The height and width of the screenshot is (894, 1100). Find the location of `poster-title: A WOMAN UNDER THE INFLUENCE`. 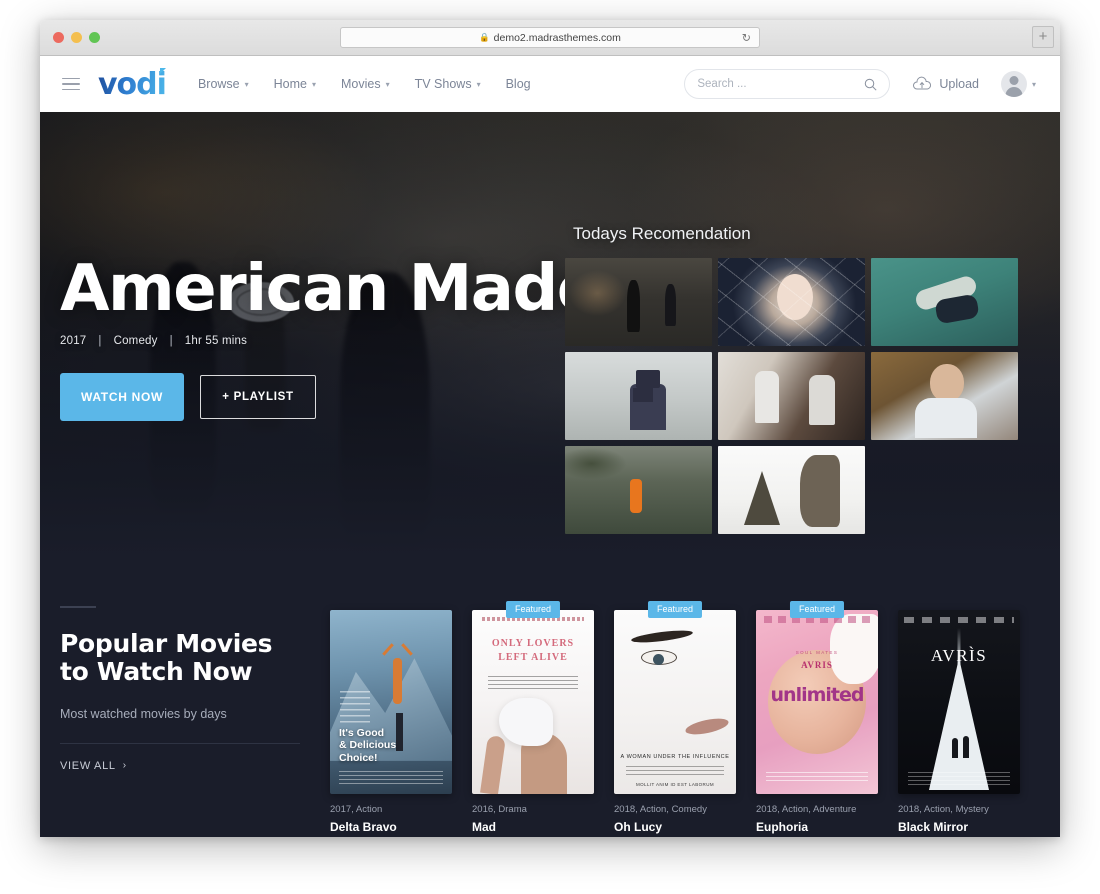

poster-title: A WOMAN UNDER THE INFLUENCE is located at coordinates (675, 757).